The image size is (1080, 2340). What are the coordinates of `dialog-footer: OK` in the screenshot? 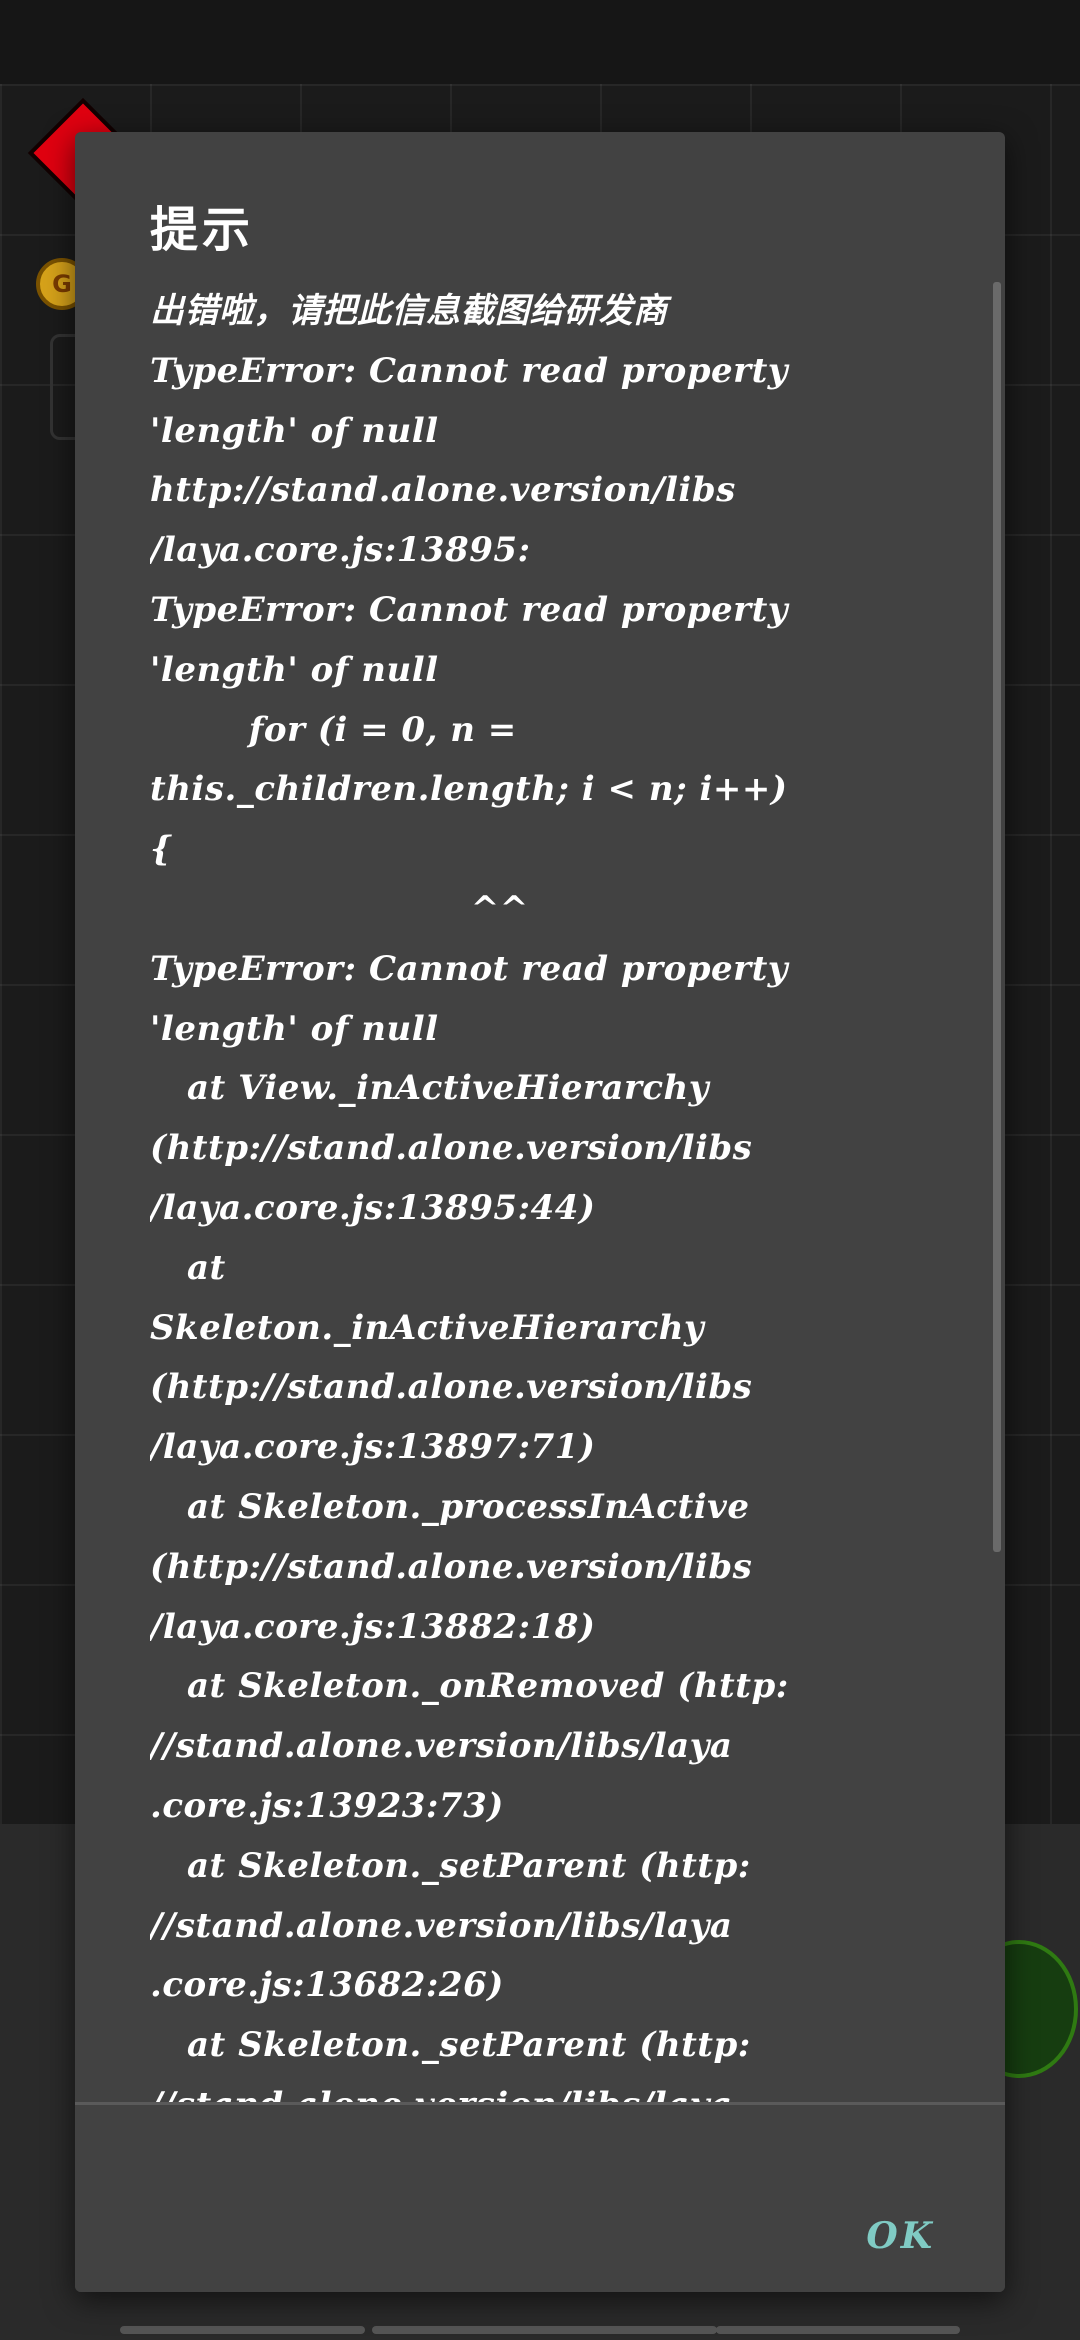 It's located at (540, 2198).